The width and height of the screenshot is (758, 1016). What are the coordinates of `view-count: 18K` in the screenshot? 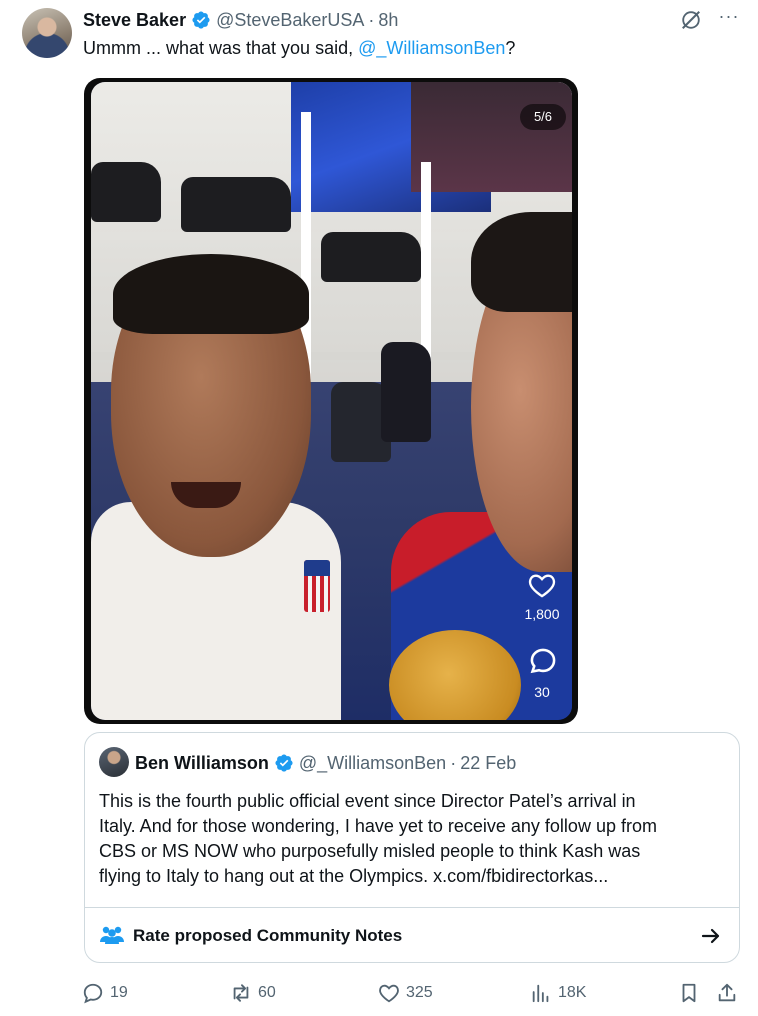 It's located at (572, 992).